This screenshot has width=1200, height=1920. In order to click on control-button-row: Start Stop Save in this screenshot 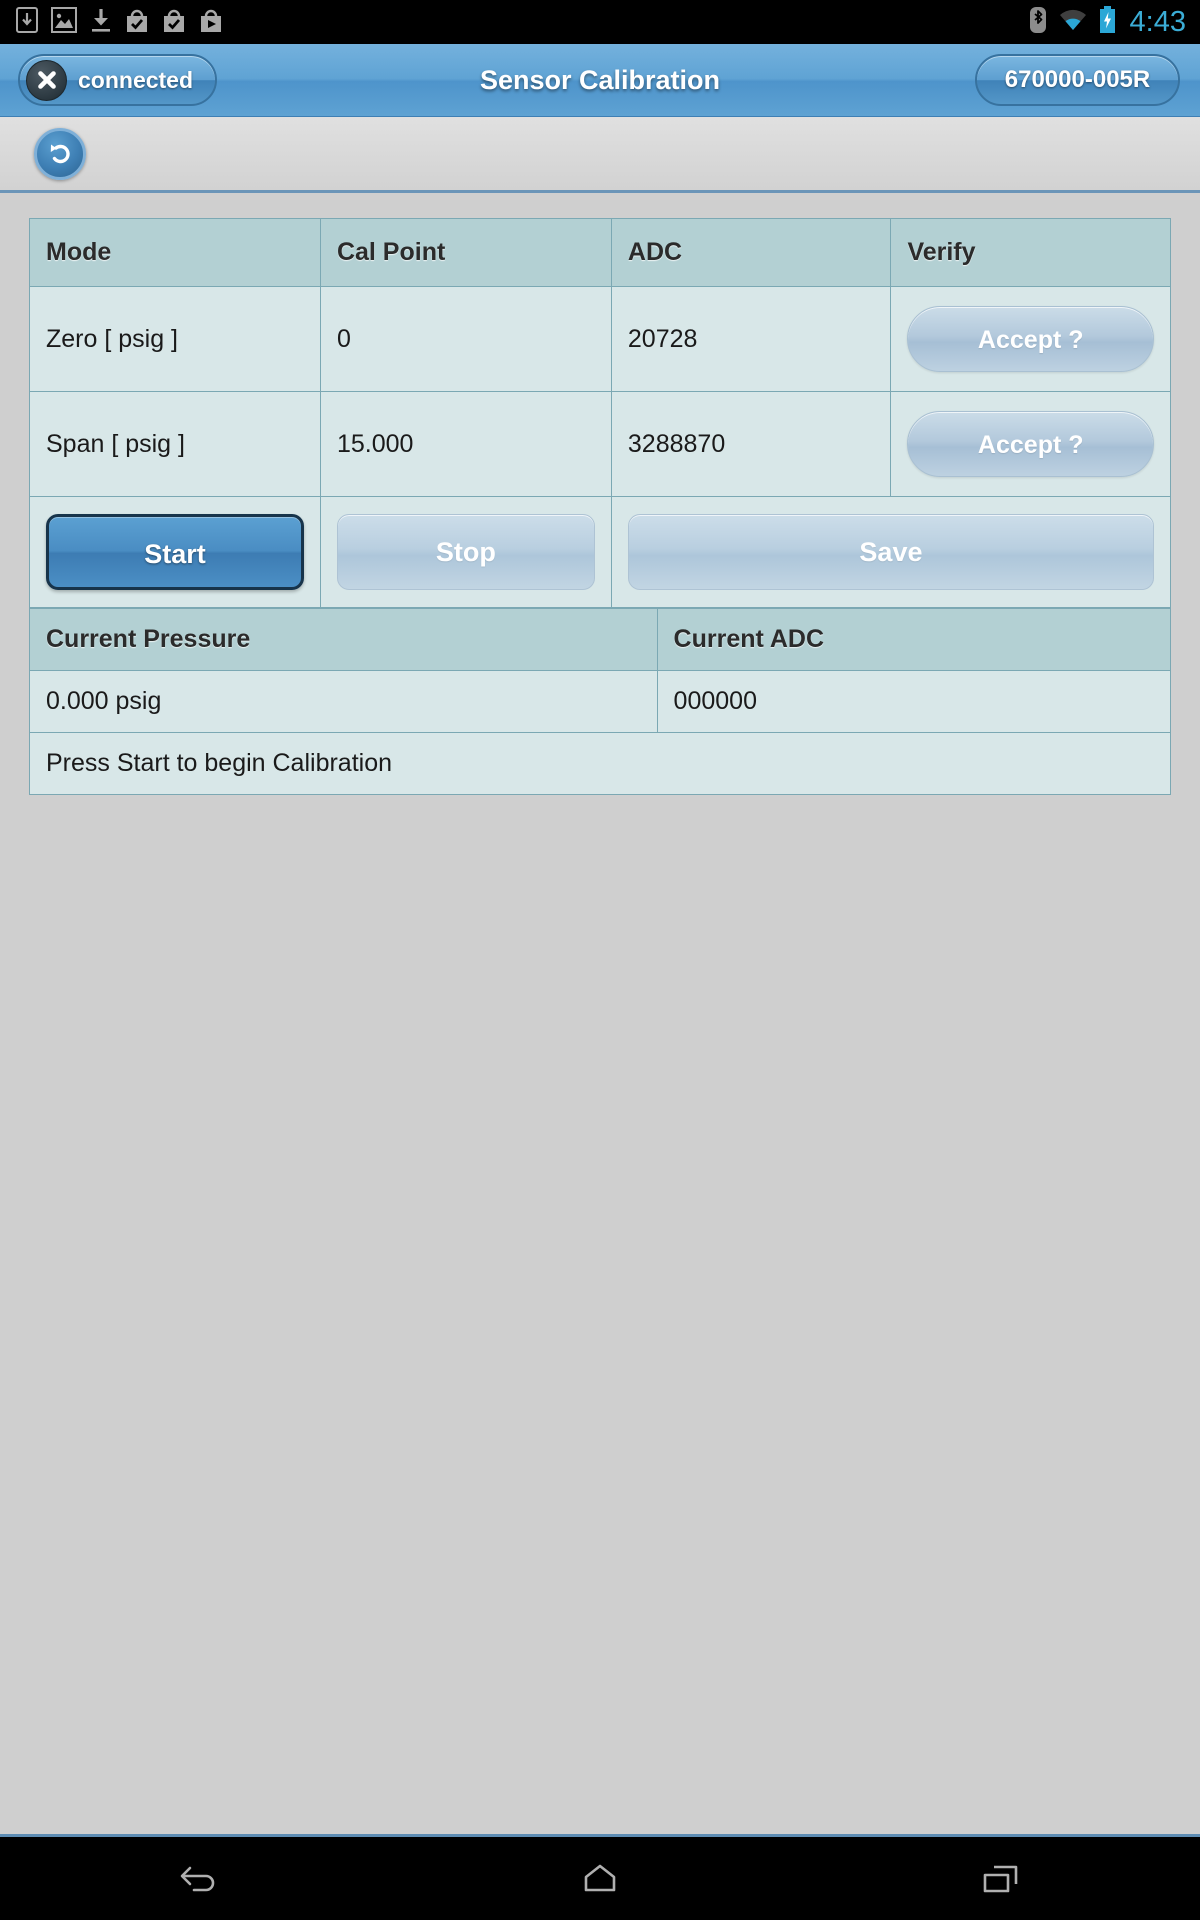, I will do `click(600, 552)`.